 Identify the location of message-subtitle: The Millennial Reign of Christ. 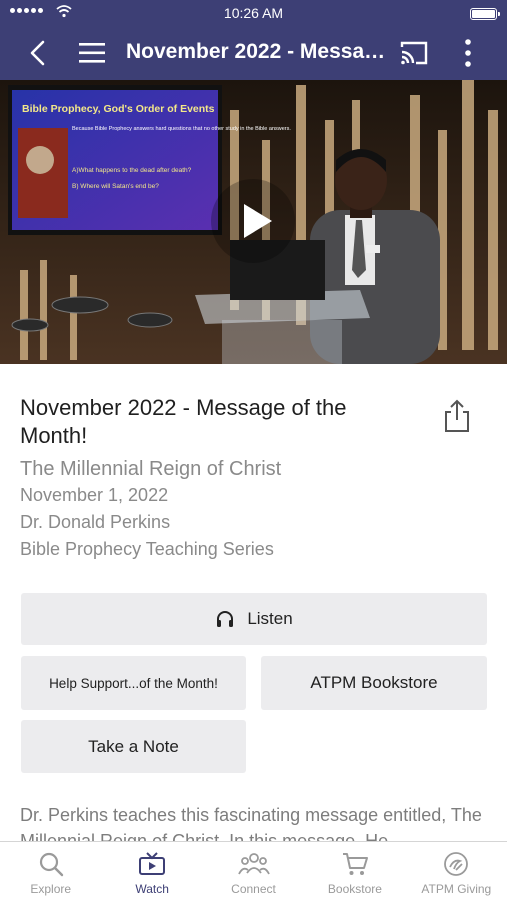
(151, 469).